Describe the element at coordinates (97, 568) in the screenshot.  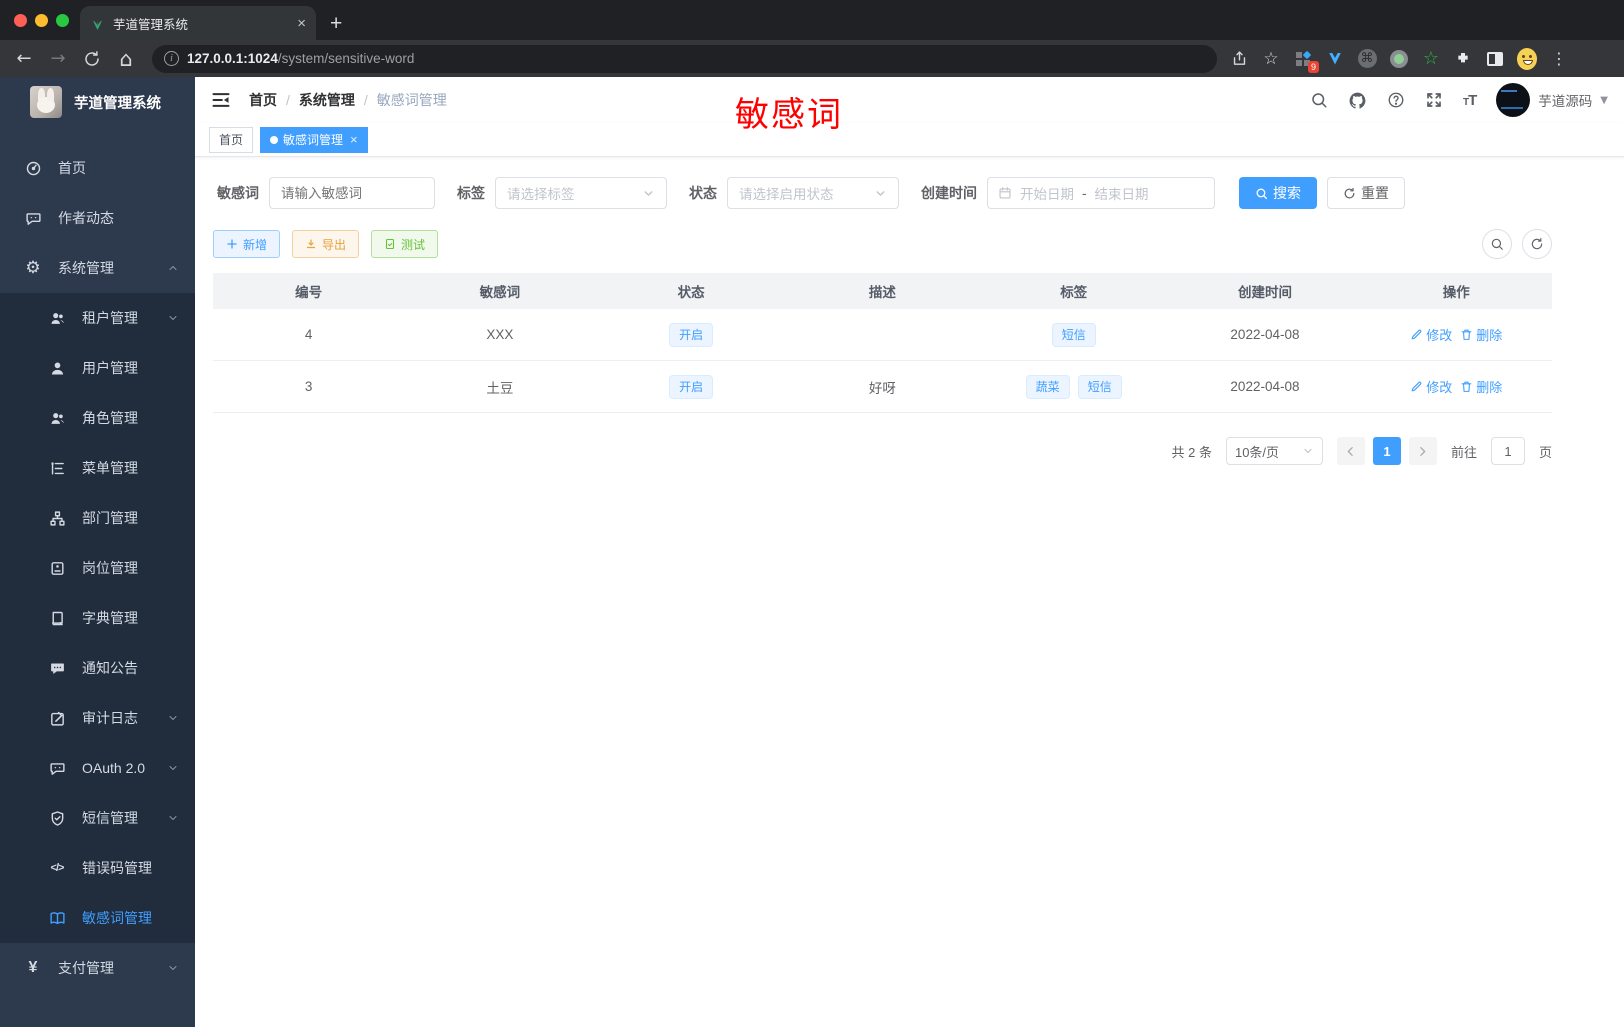
I see `sidebar-item-岗位管理: 岗位管理` at that location.